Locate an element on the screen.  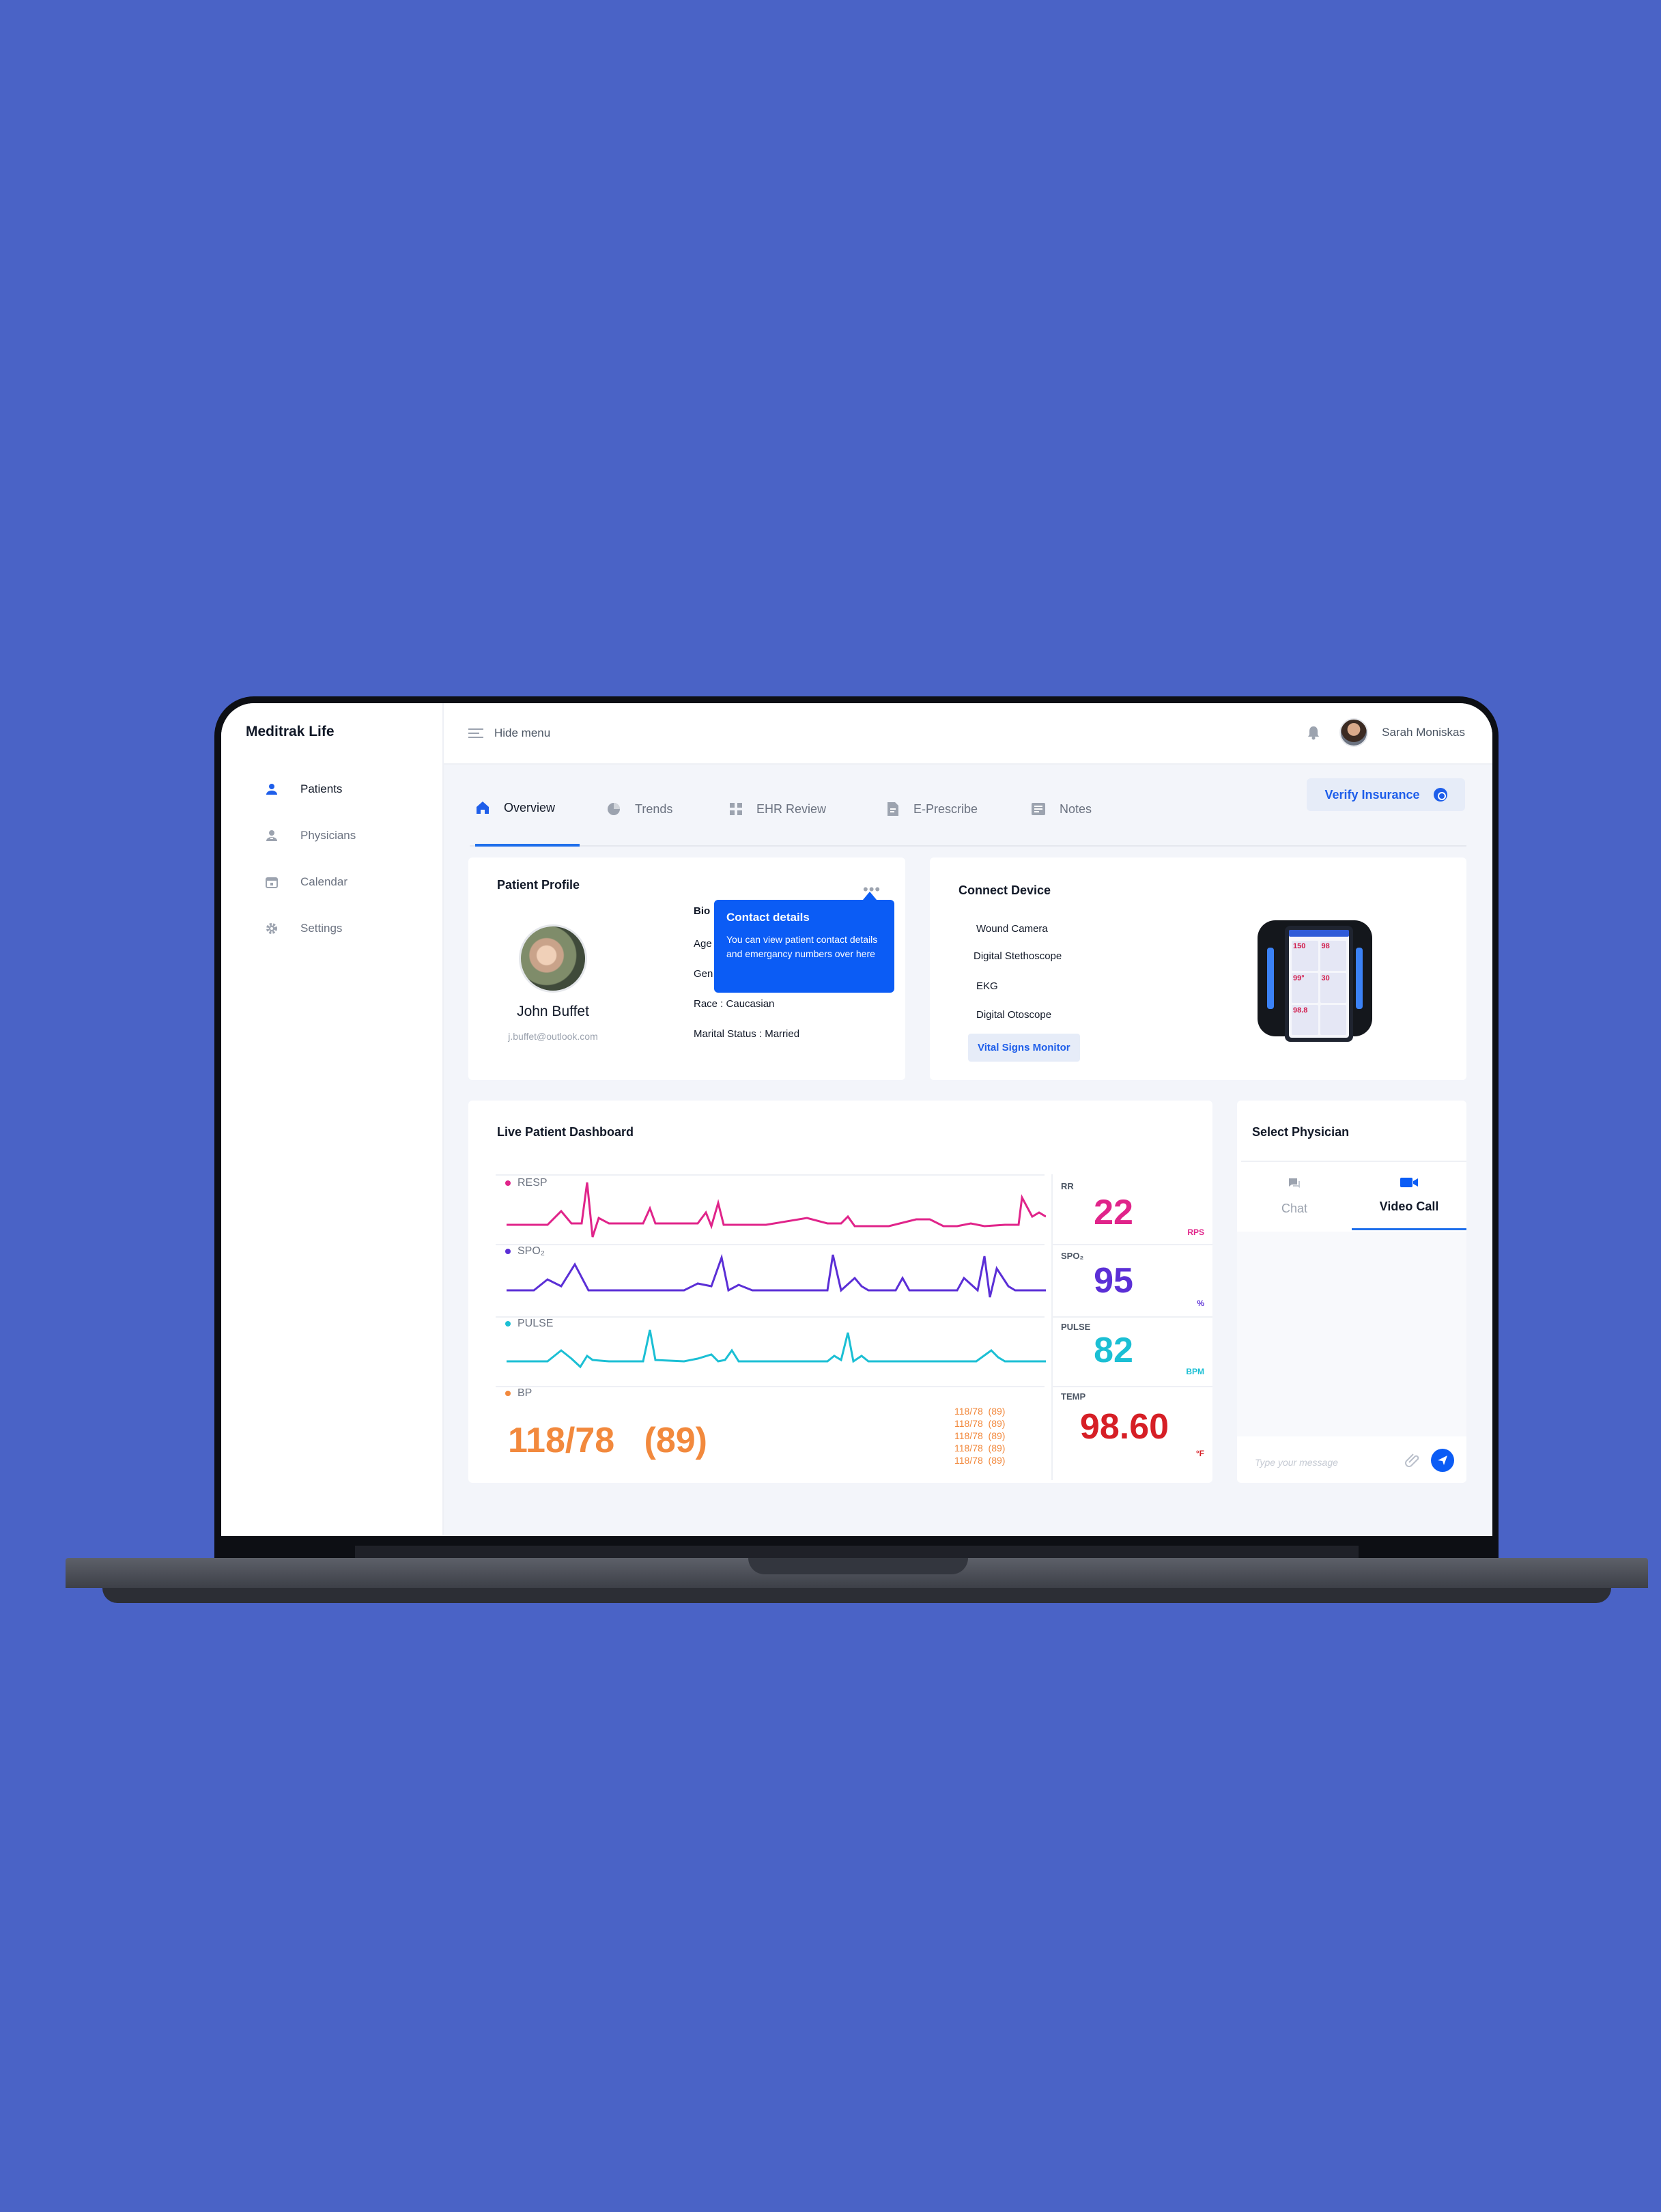
verify-insurance-button: Verify Insurance is located at coordinates (1386, 794).